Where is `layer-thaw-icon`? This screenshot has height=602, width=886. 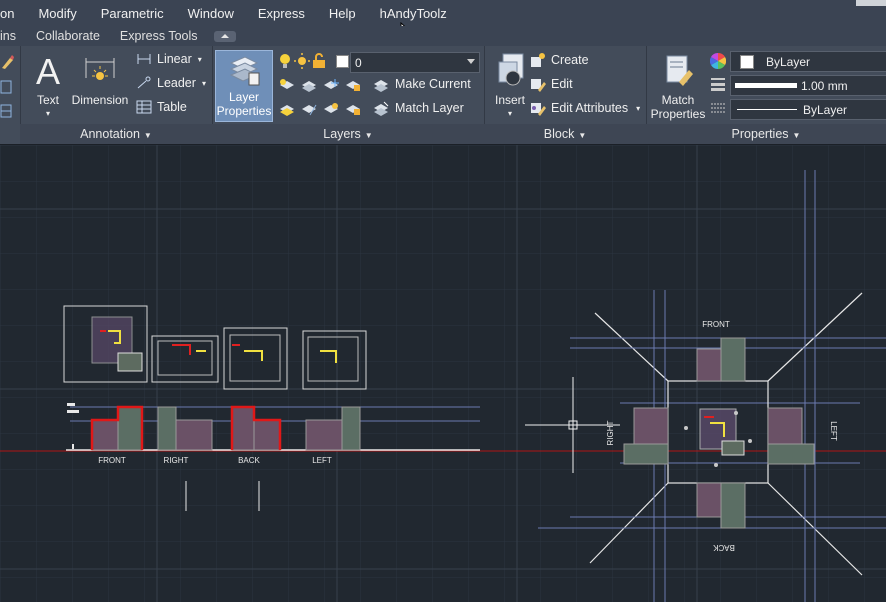 layer-thaw-icon is located at coordinates (331, 109).